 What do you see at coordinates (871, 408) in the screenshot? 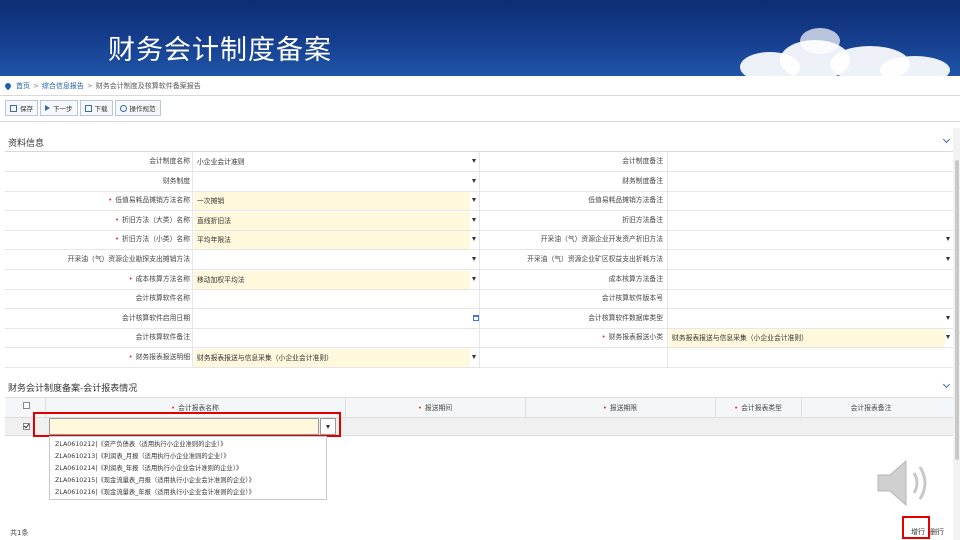
I see `column-header-report-remark: 会计报表备注` at bounding box center [871, 408].